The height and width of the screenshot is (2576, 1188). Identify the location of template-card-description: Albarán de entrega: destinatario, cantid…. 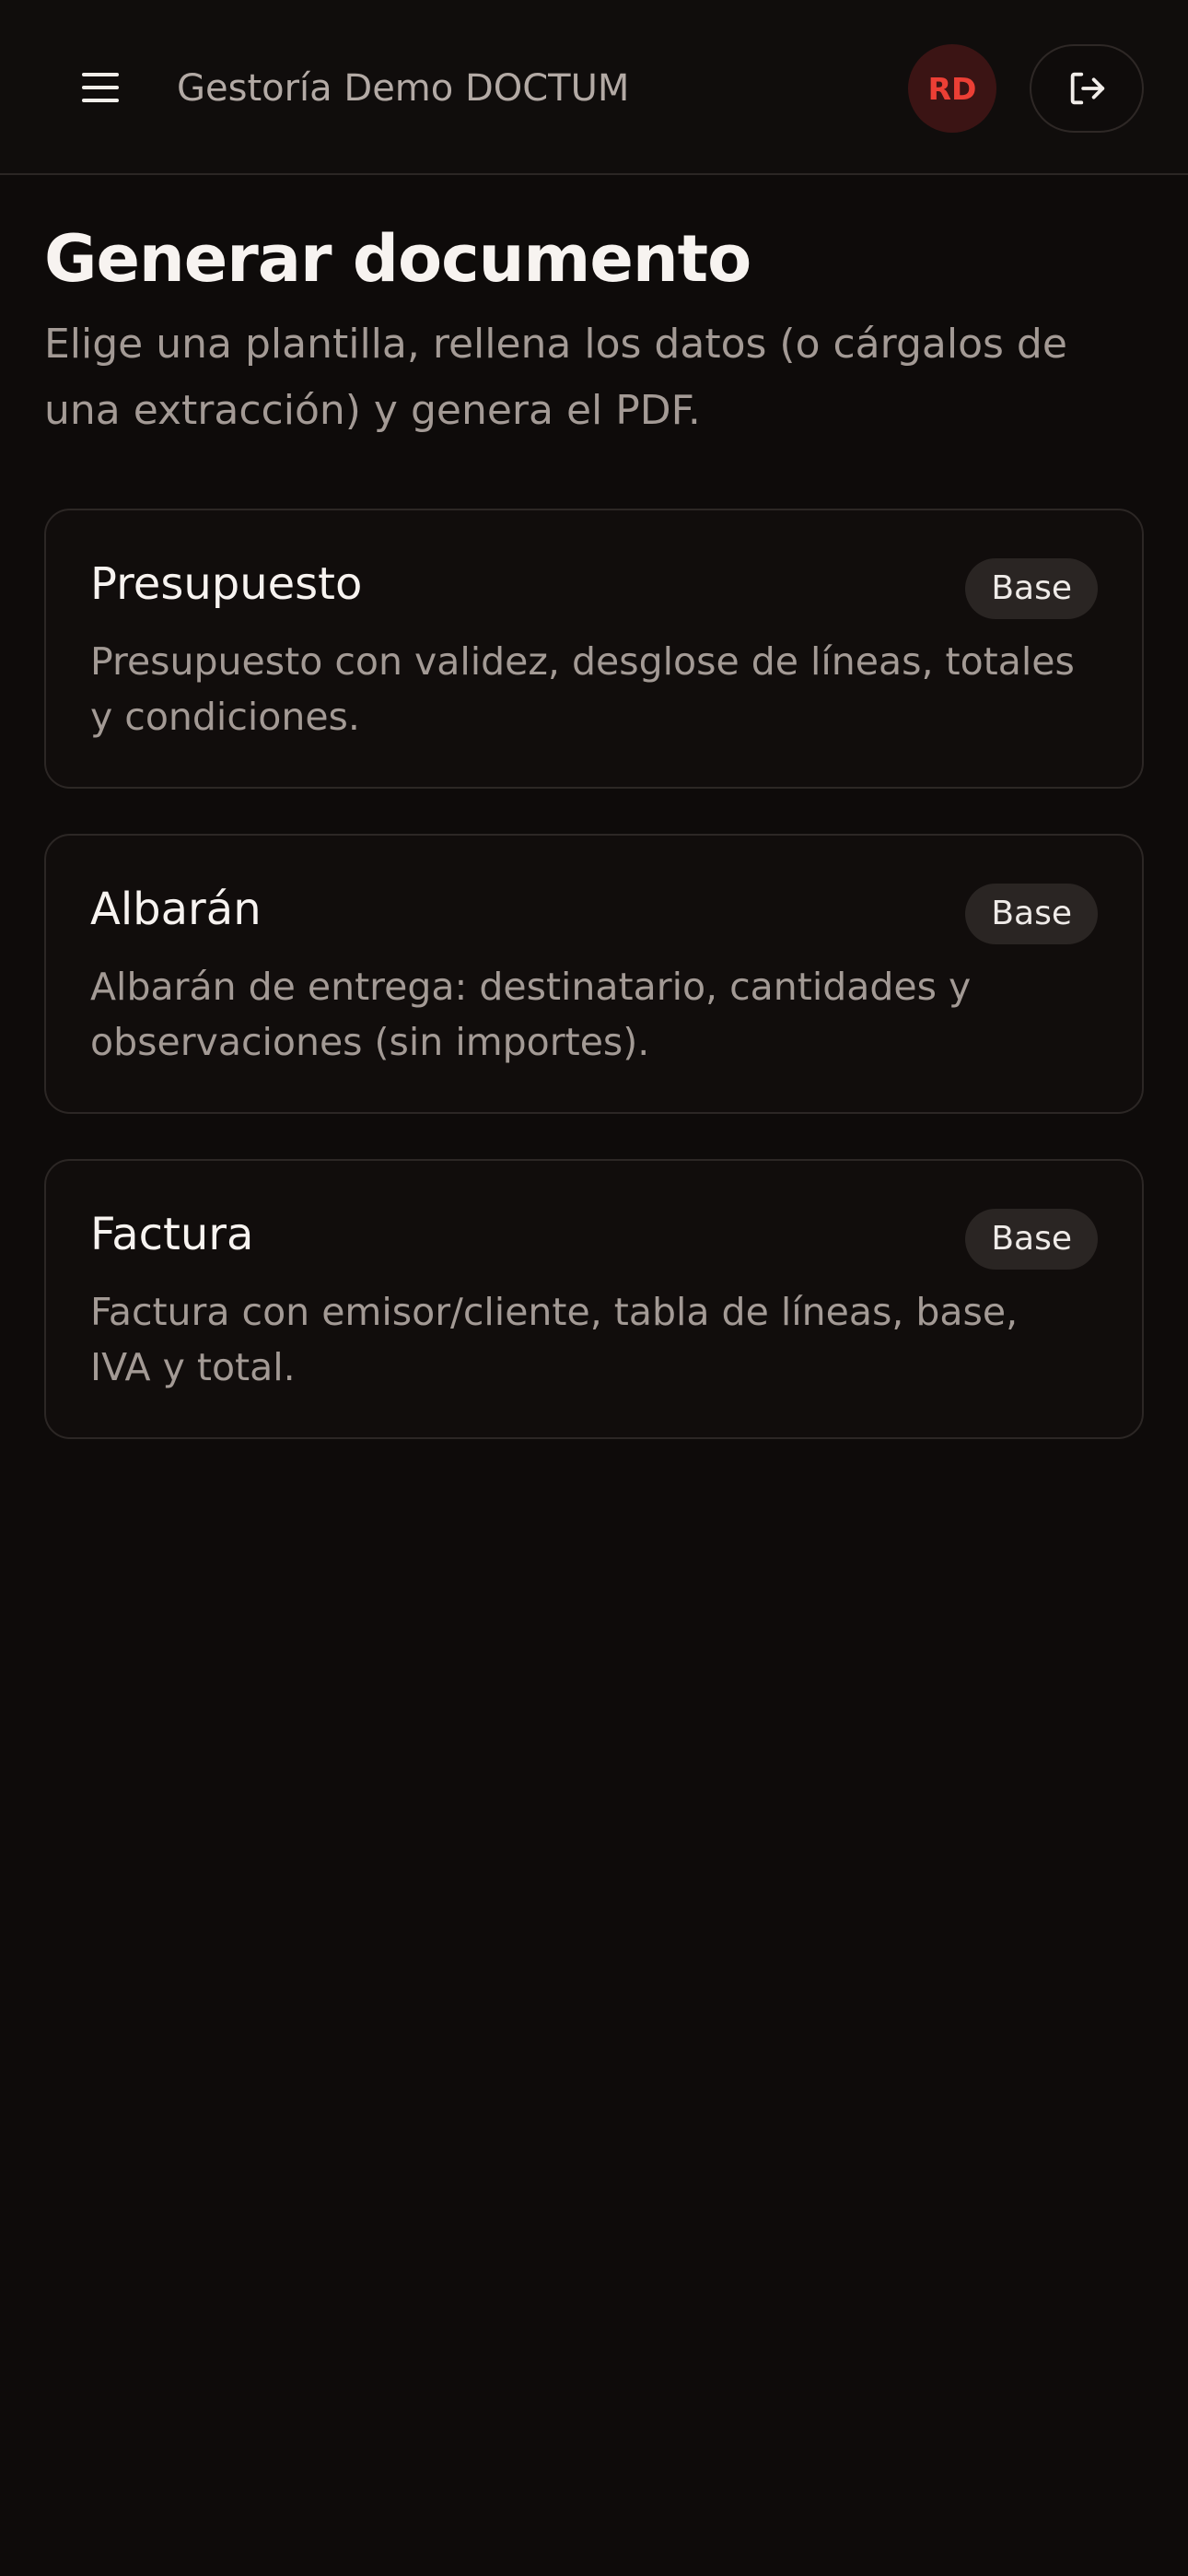
(531, 1015).